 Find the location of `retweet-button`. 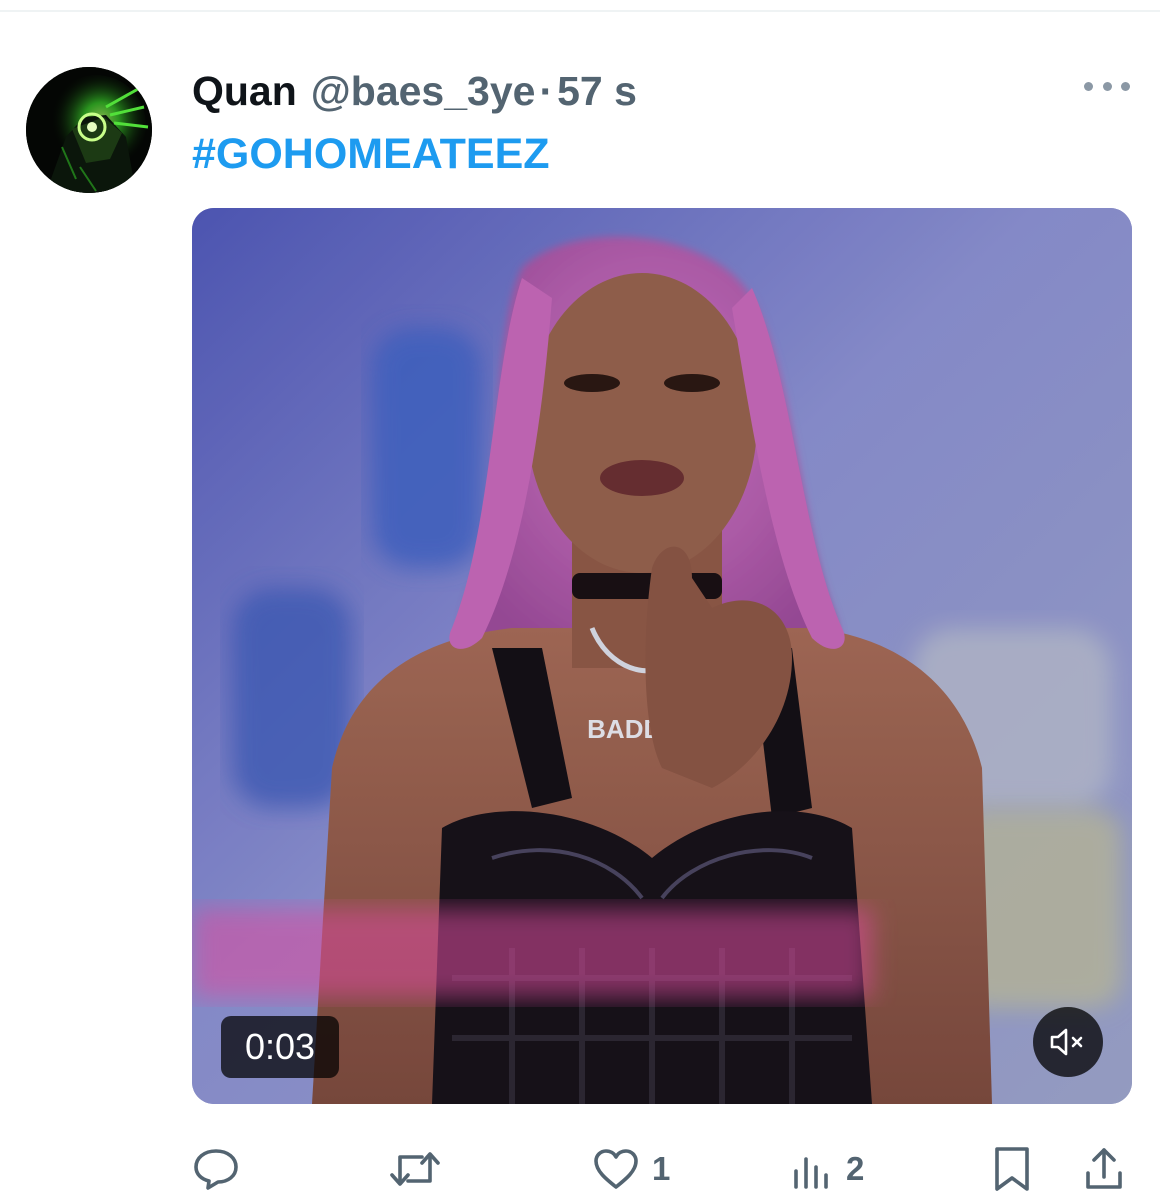

retweet-button is located at coordinates (421, 1169).